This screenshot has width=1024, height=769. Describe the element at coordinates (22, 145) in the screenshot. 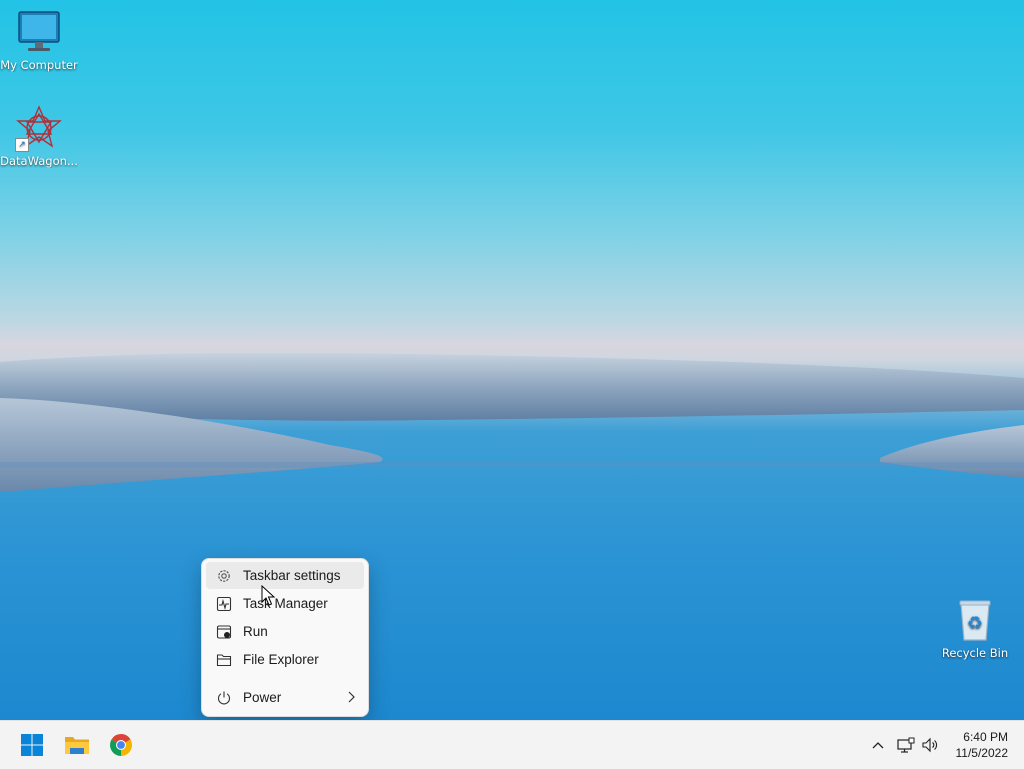

I see `shortcut-arrow-icon: ↗` at that location.